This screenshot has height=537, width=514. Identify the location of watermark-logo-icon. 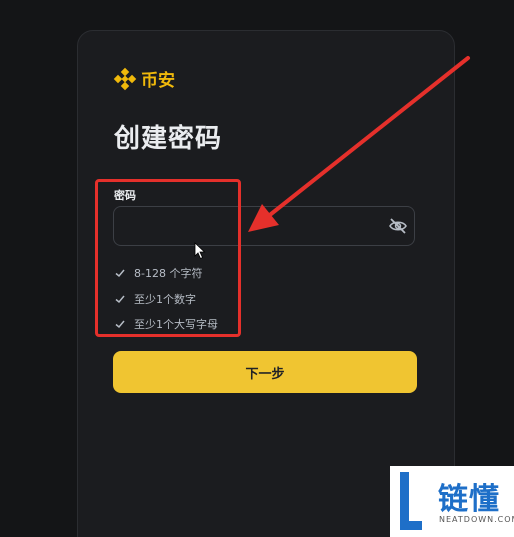
(411, 501).